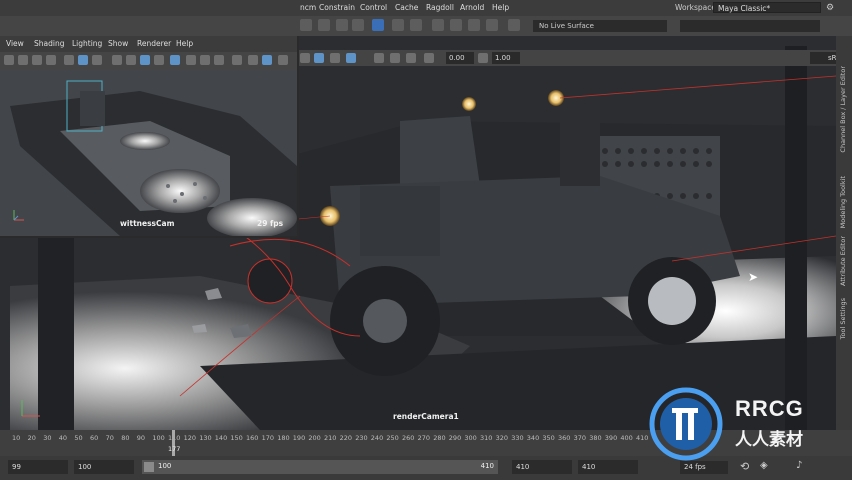 The image size is (852, 480). I want to click on snap-curve-icon, so click(324, 25).